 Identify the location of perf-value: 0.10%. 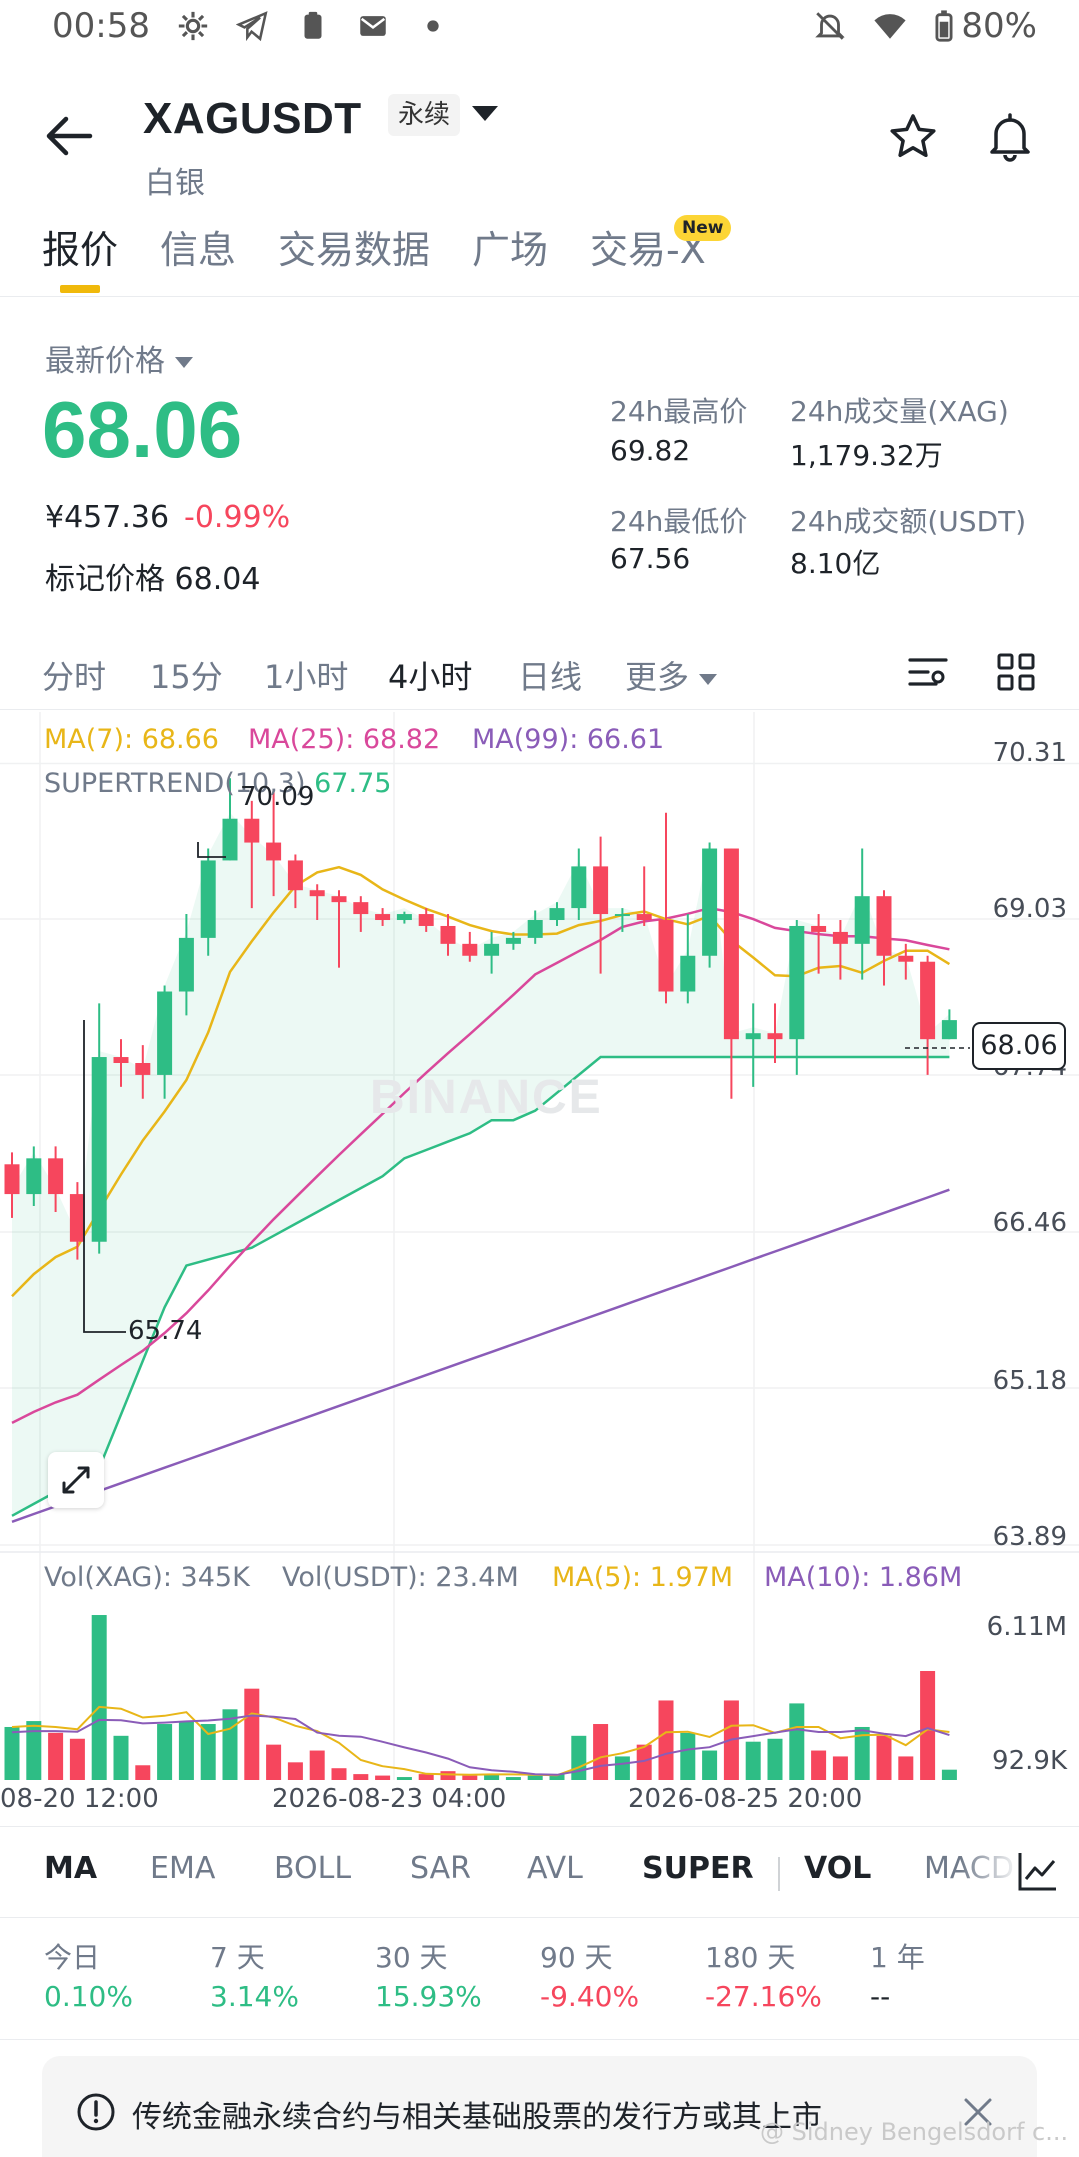
(88, 1996).